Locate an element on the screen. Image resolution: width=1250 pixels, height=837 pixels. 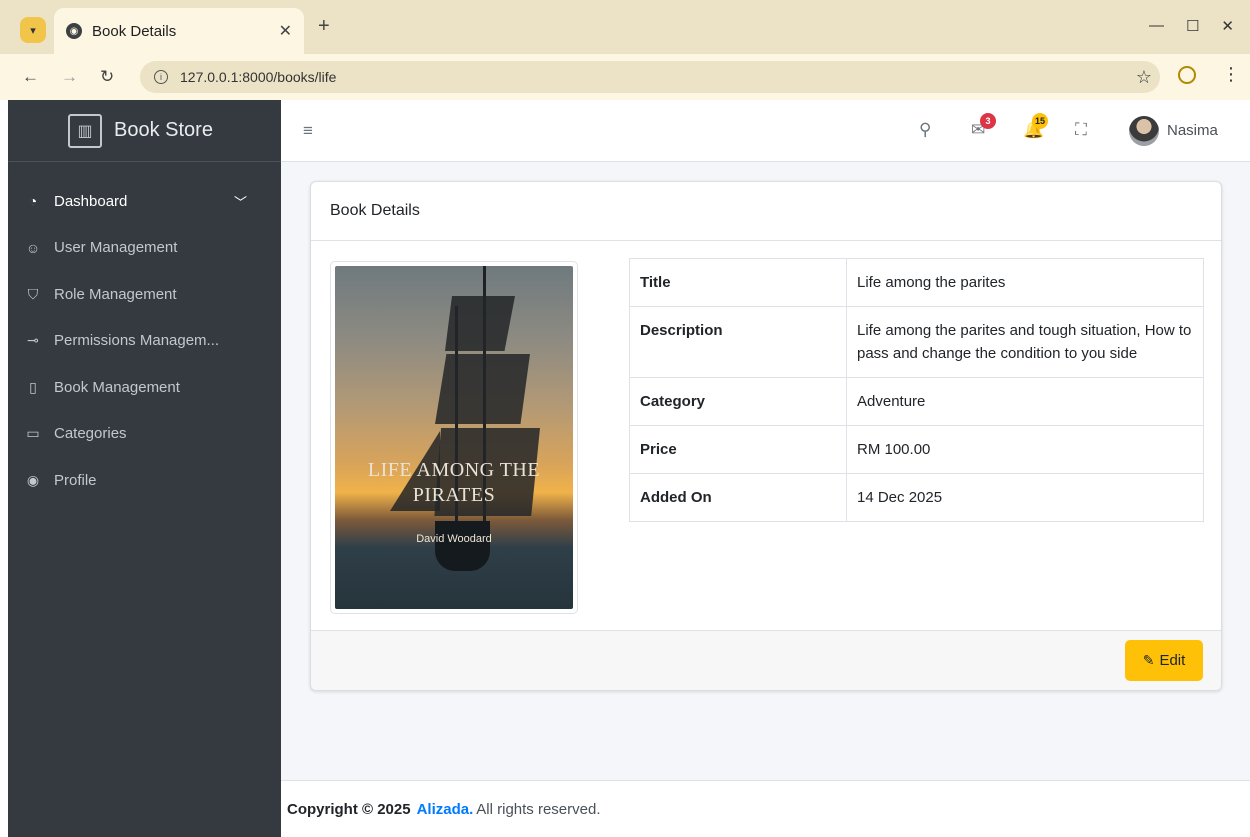
table-row: Title Life among the parites is located at coordinates (916, 282).